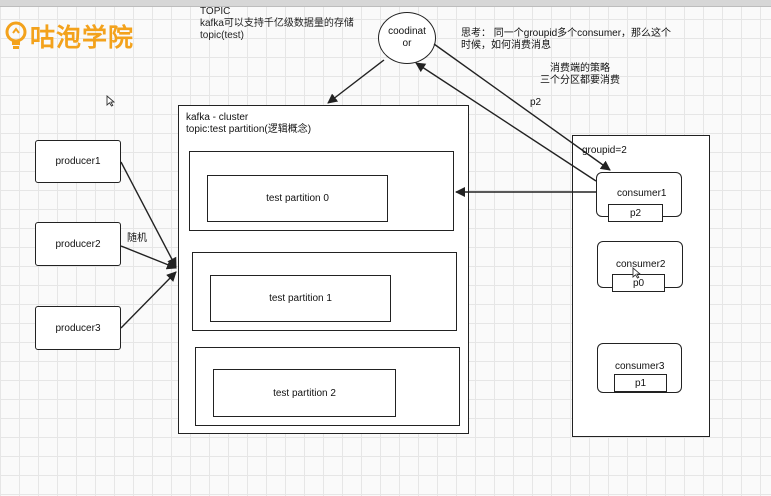 This screenshot has height=496, width=771. I want to click on arrow-coordinator-consumer1, so click(522, 107).